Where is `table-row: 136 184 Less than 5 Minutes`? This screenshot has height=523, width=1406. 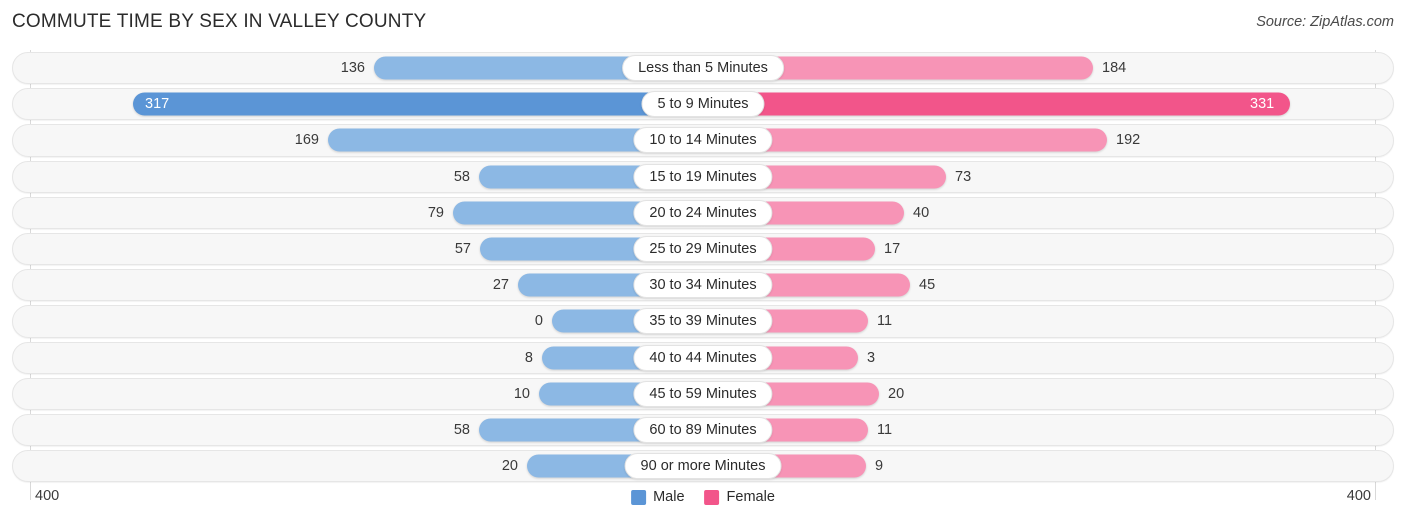 table-row: 136 184 Less than 5 Minutes is located at coordinates (703, 68).